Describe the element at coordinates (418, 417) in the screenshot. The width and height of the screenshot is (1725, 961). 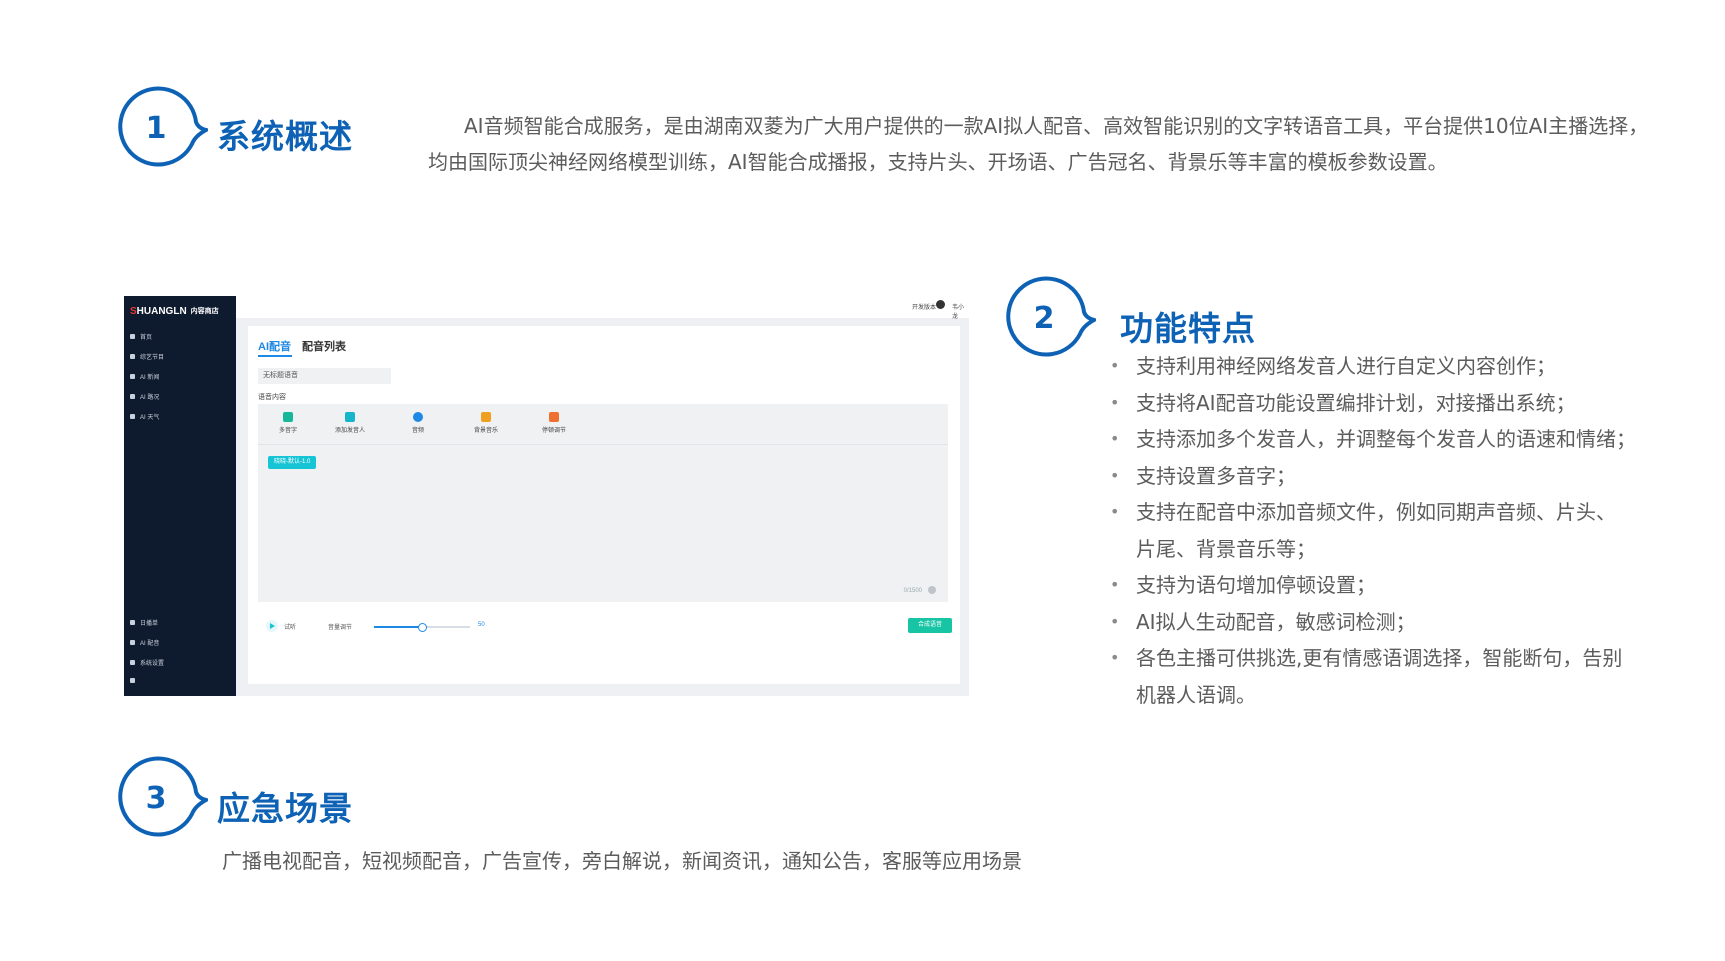
I see `audio-icon` at that location.